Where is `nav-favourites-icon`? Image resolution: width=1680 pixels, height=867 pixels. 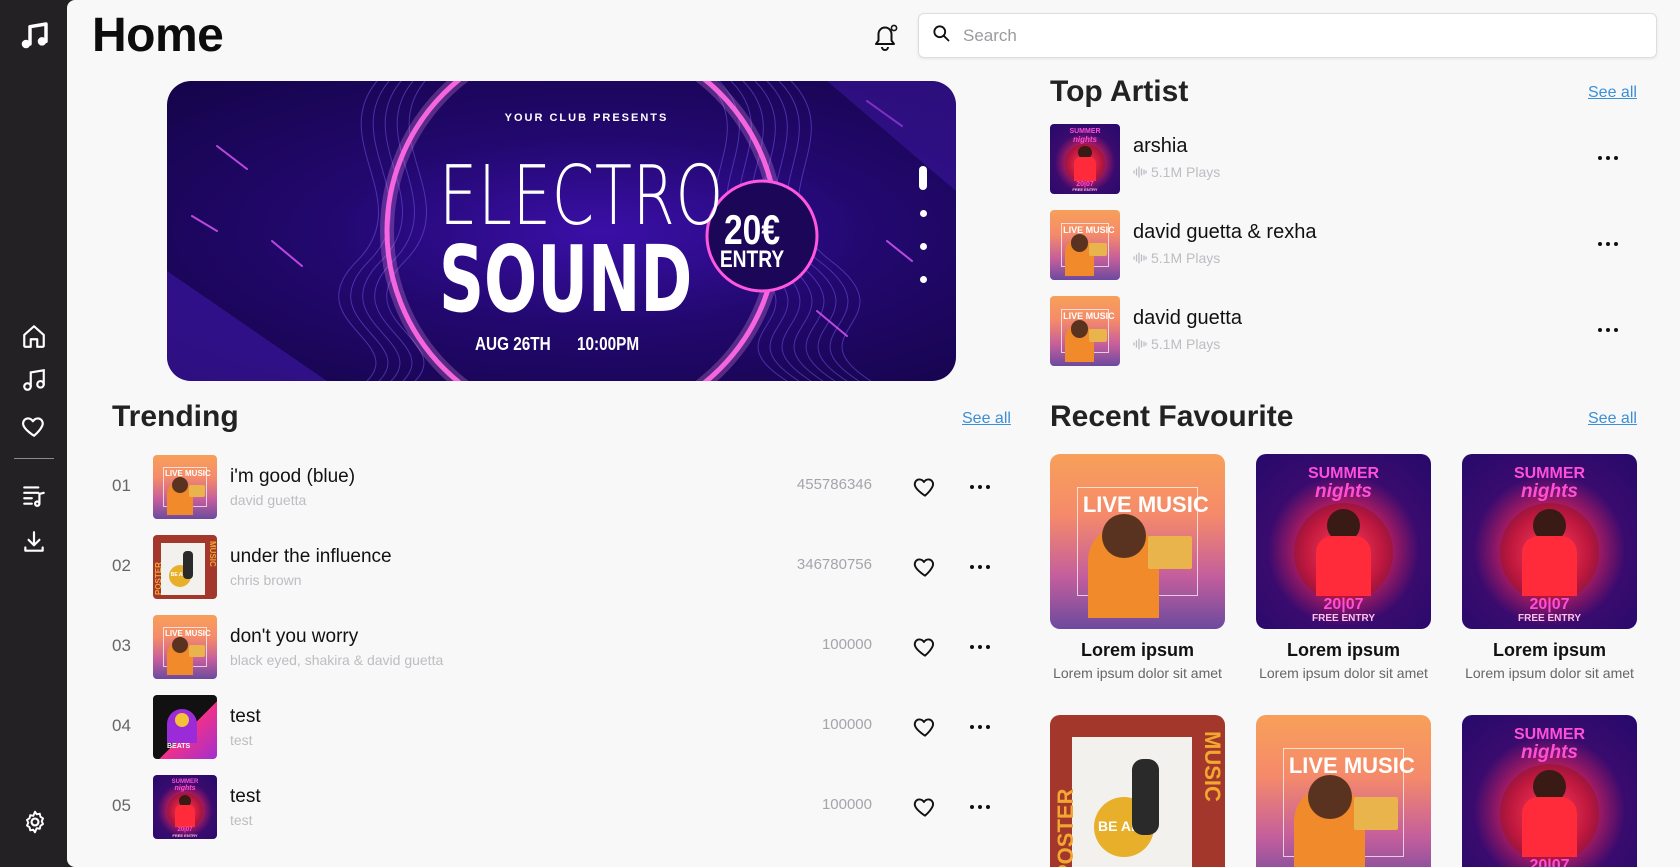
nav-favourites-icon is located at coordinates (34, 426).